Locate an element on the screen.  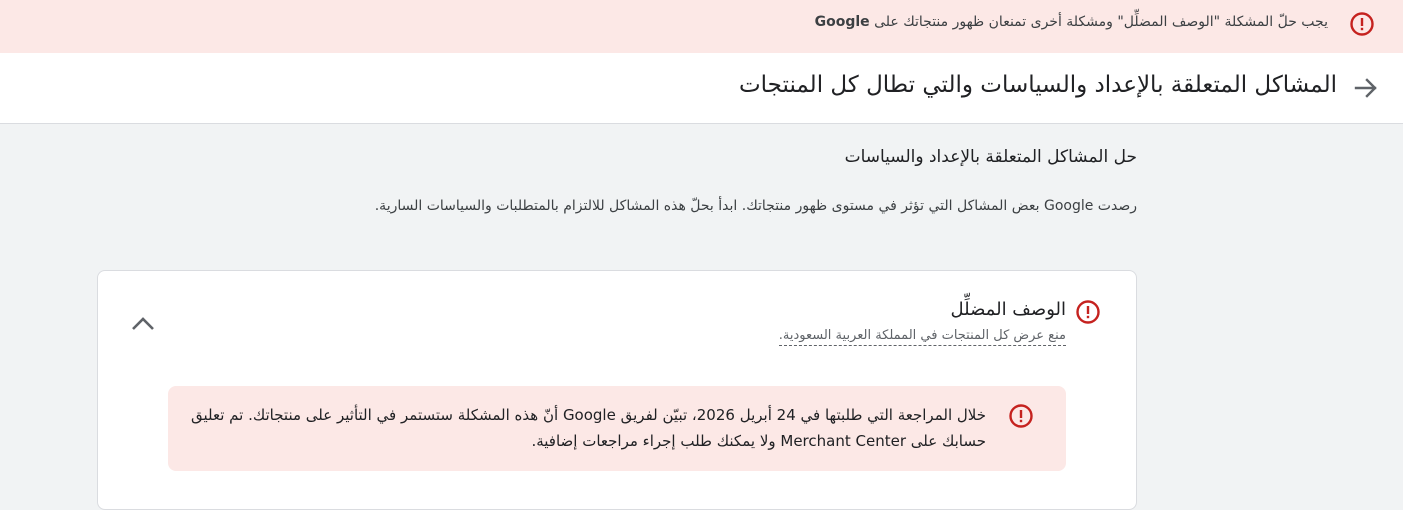
chevron-up-icon is located at coordinates (143, 324).